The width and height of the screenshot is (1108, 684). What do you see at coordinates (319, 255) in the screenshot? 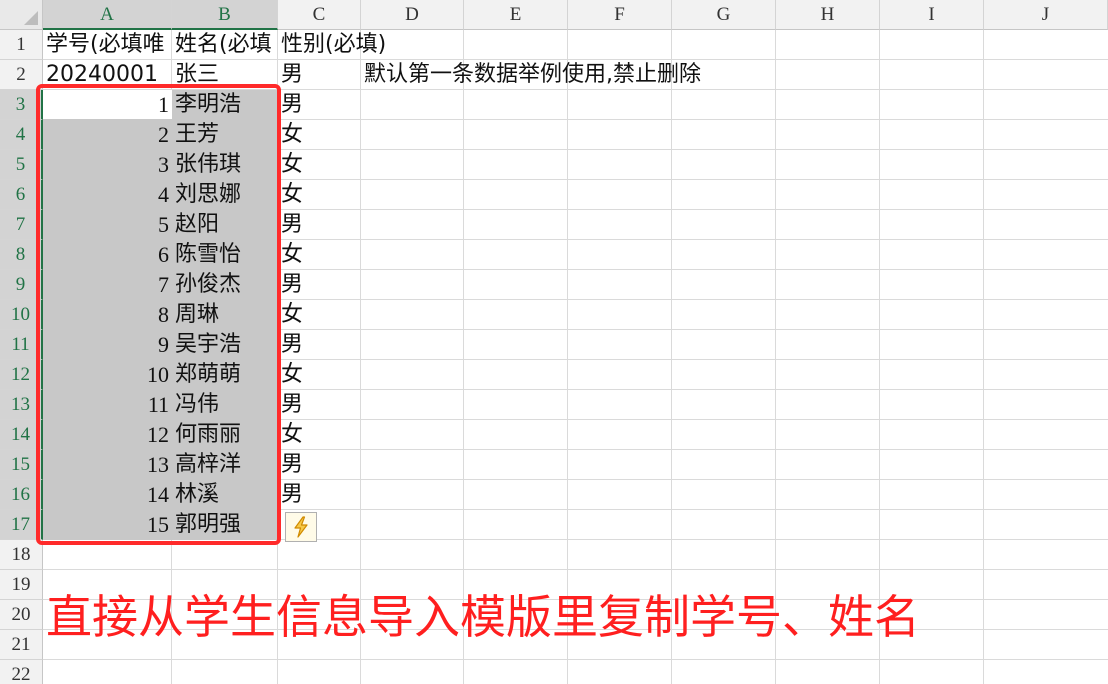
I see `cell-c8: 女` at bounding box center [319, 255].